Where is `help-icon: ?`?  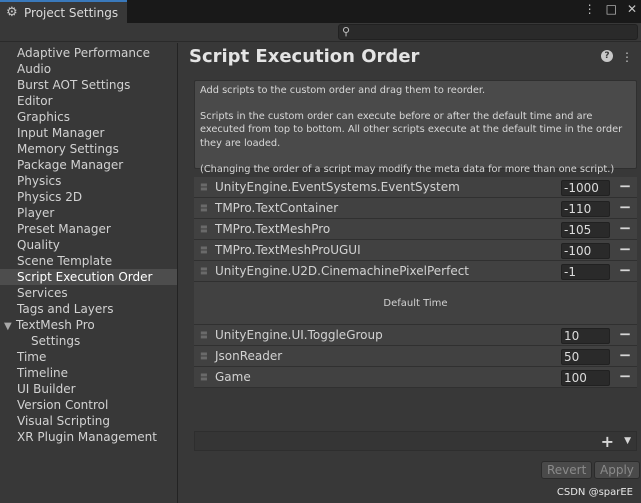
help-icon: ? is located at coordinates (607, 56).